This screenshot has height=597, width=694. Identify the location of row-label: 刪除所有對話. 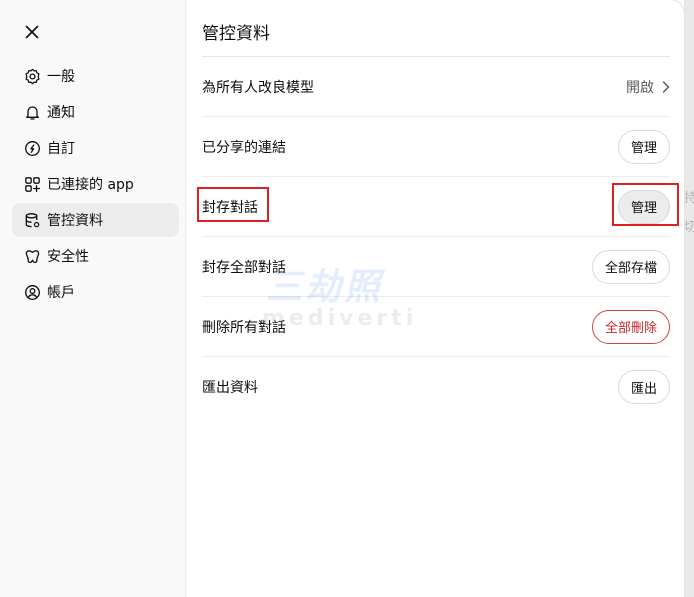
(244, 327).